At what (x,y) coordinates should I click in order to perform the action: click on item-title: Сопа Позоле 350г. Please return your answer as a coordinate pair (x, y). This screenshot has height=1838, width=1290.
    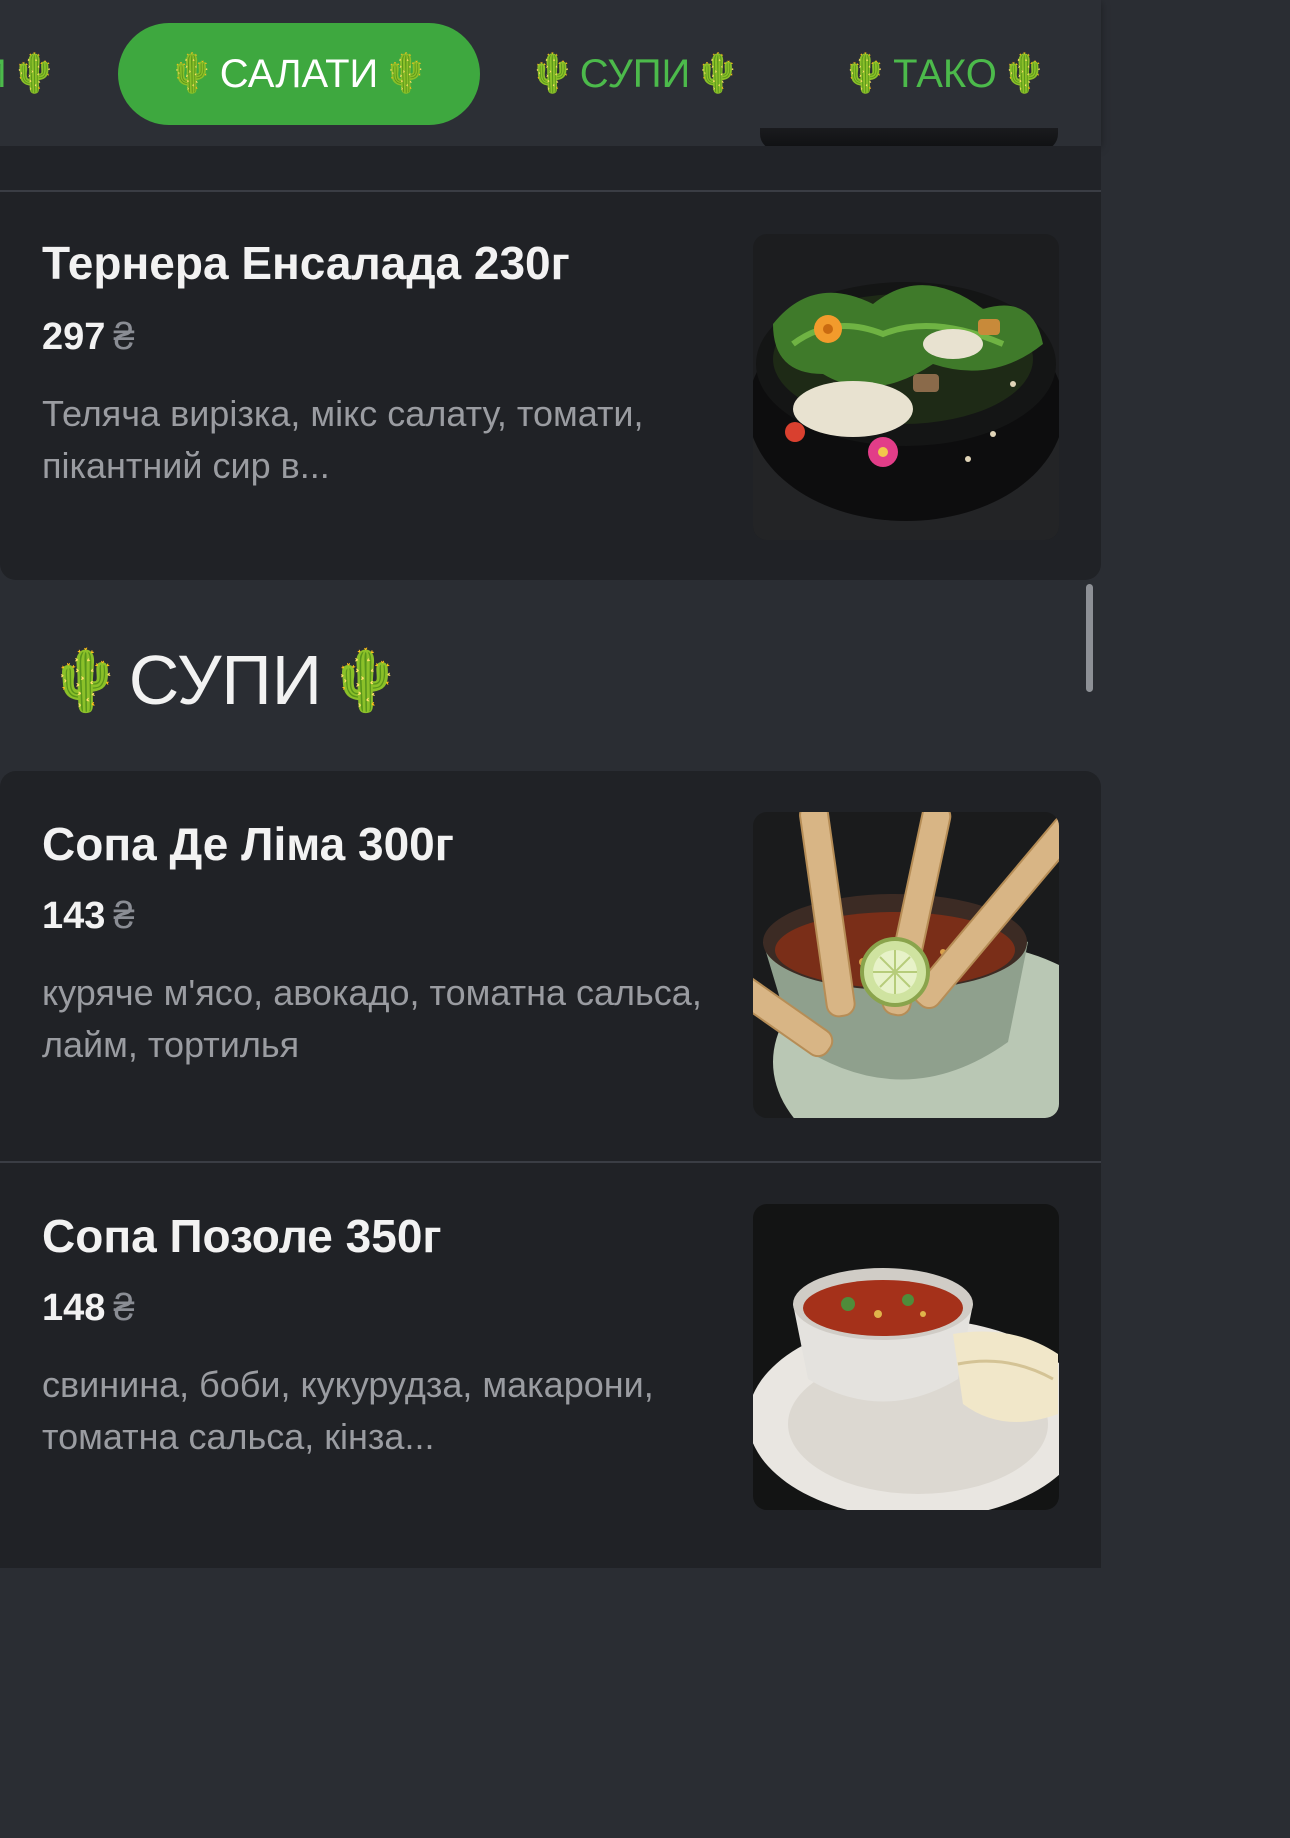
    Looking at the image, I should click on (242, 1236).